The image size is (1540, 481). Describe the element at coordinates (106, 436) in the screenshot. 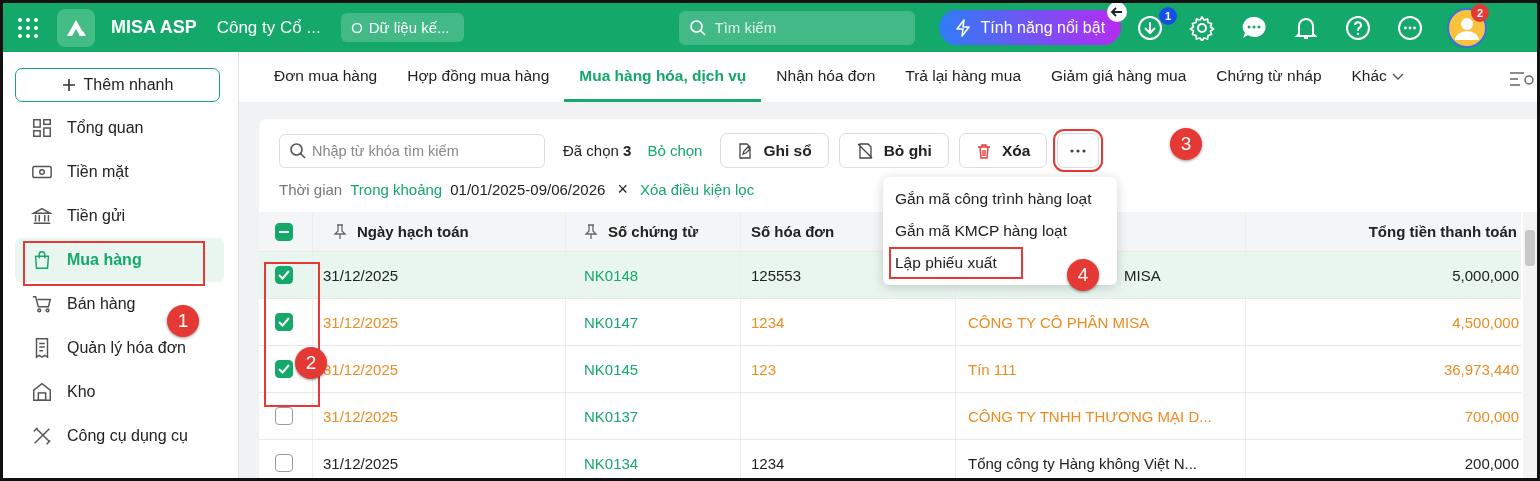

I see `sidebar-item: Công cụ dụng cụ` at that location.